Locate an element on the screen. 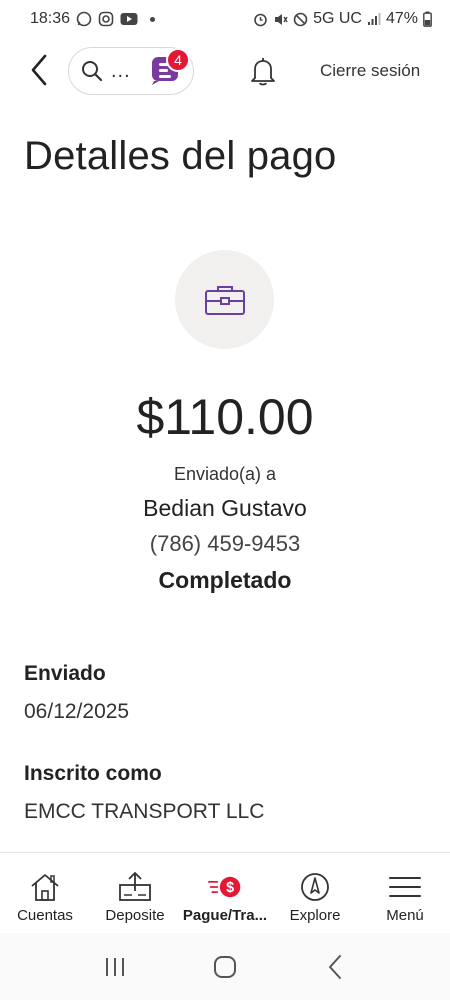  notifications-button is located at coordinates (263, 71).